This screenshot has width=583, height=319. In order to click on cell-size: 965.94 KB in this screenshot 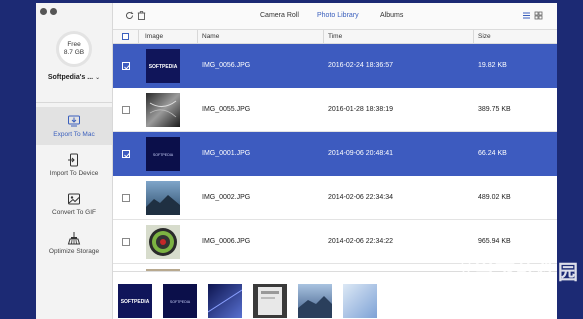, I will do `click(494, 241)`.